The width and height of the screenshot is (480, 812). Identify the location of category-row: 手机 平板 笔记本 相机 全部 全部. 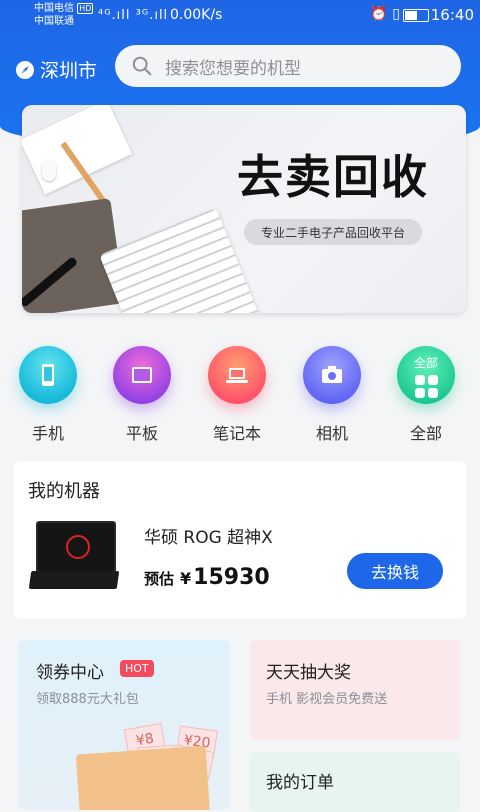
(240, 395).